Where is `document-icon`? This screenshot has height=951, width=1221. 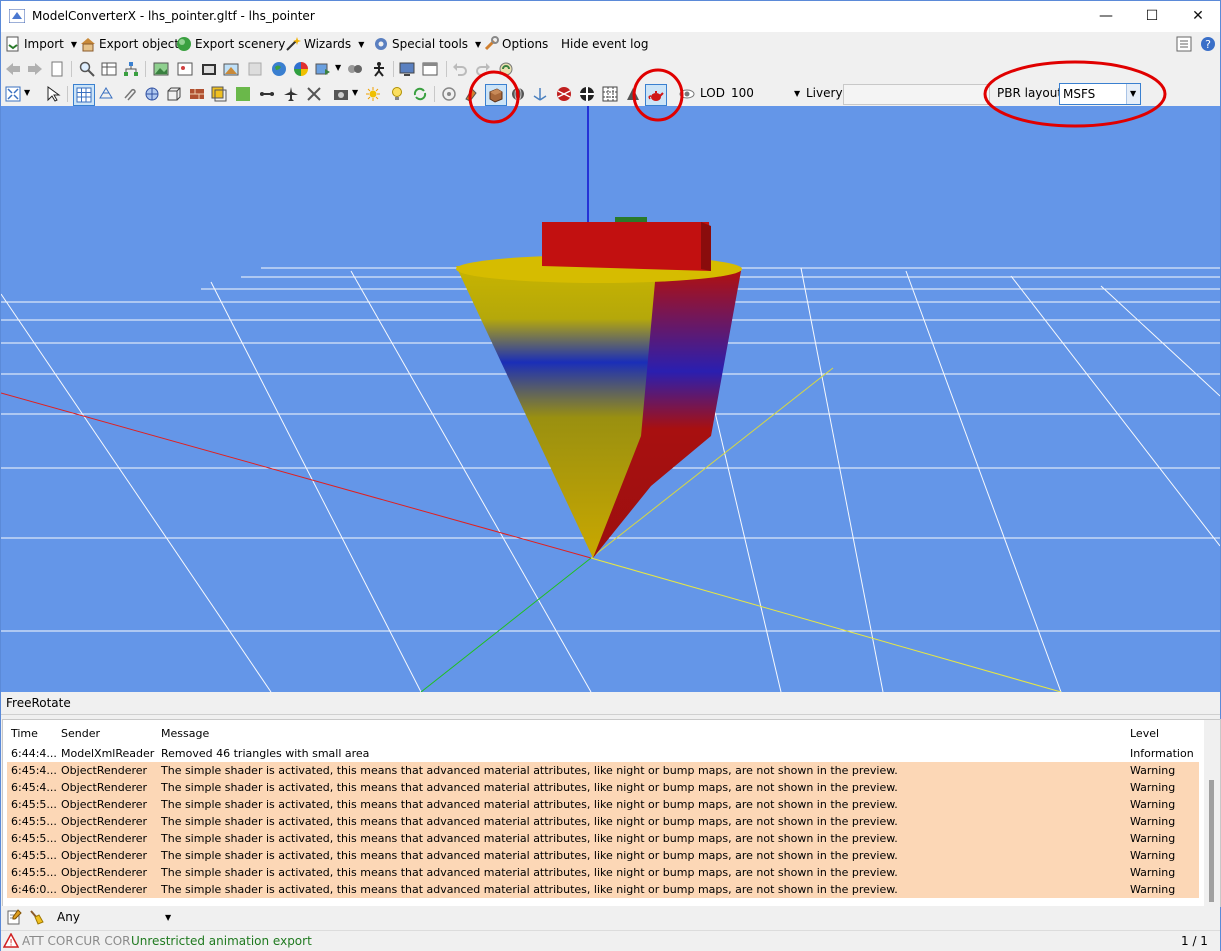
document-icon is located at coordinates (57, 69).